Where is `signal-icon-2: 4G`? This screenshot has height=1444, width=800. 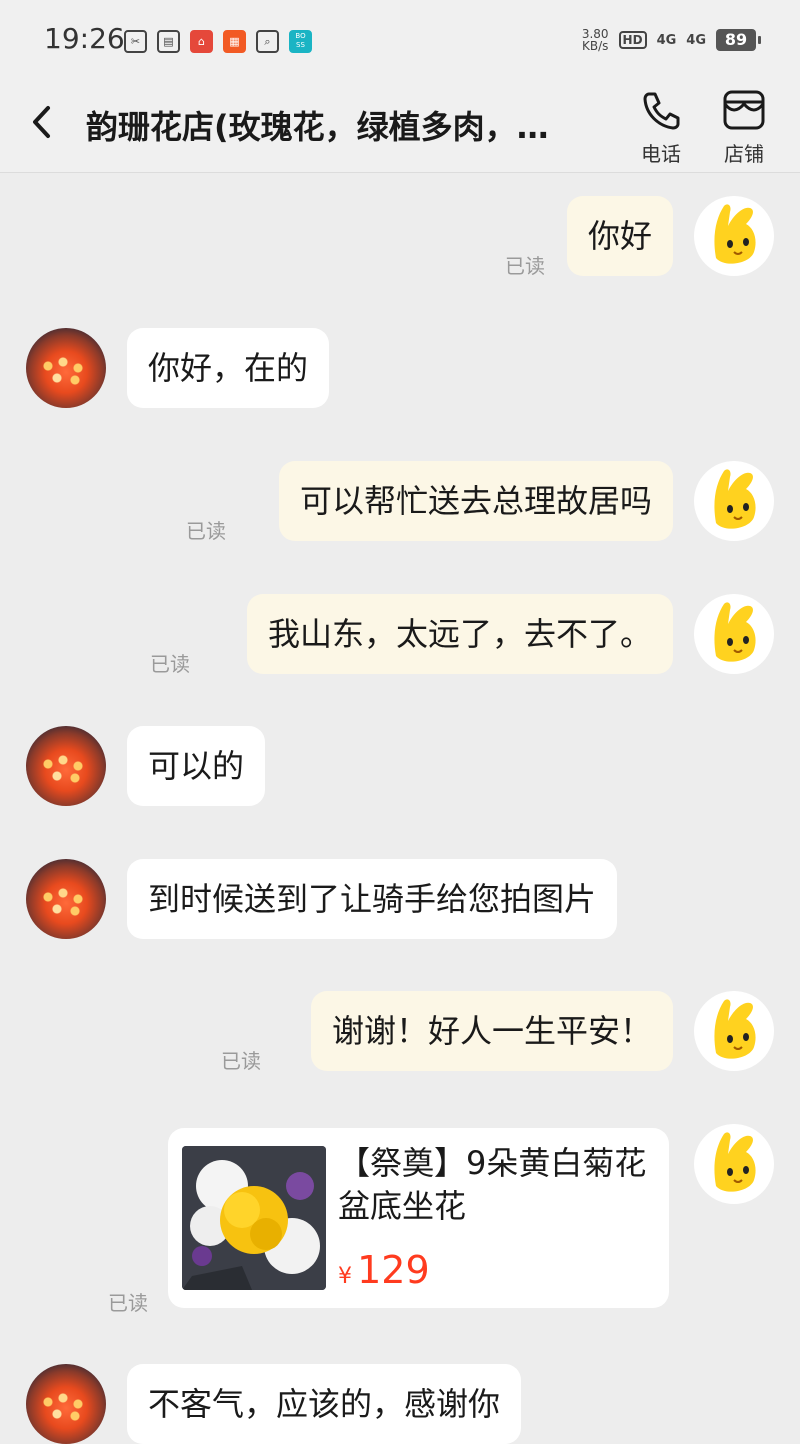 signal-icon-2: 4G is located at coordinates (696, 40).